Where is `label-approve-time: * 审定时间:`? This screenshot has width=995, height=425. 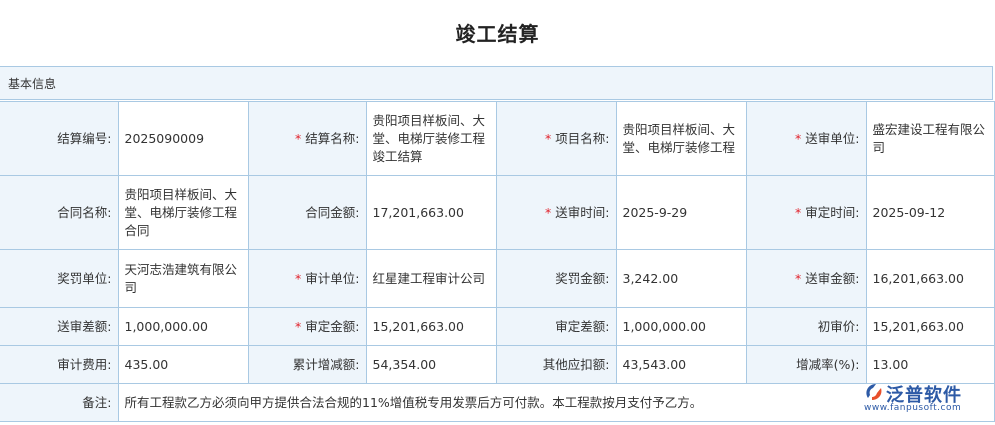
label-approve-time: * 审定时间: is located at coordinates (806, 212).